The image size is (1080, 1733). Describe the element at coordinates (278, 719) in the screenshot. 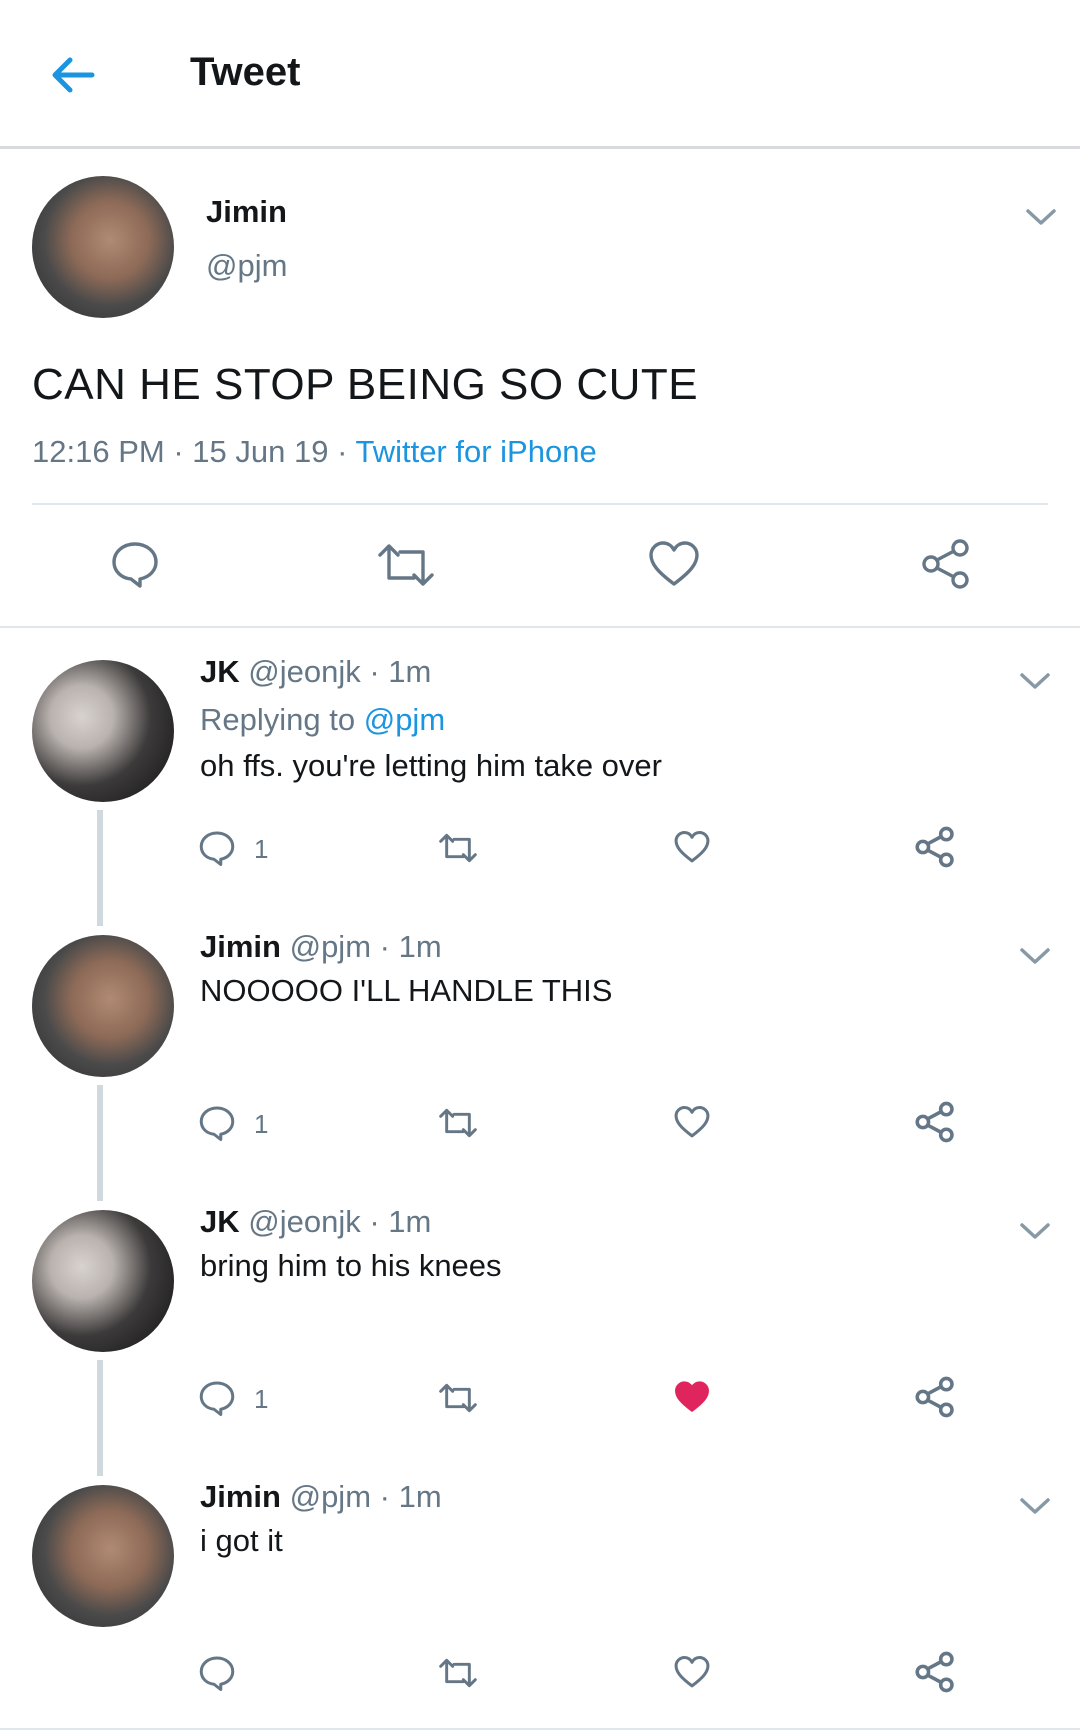

I see `replying-to-label: Replying to` at that location.